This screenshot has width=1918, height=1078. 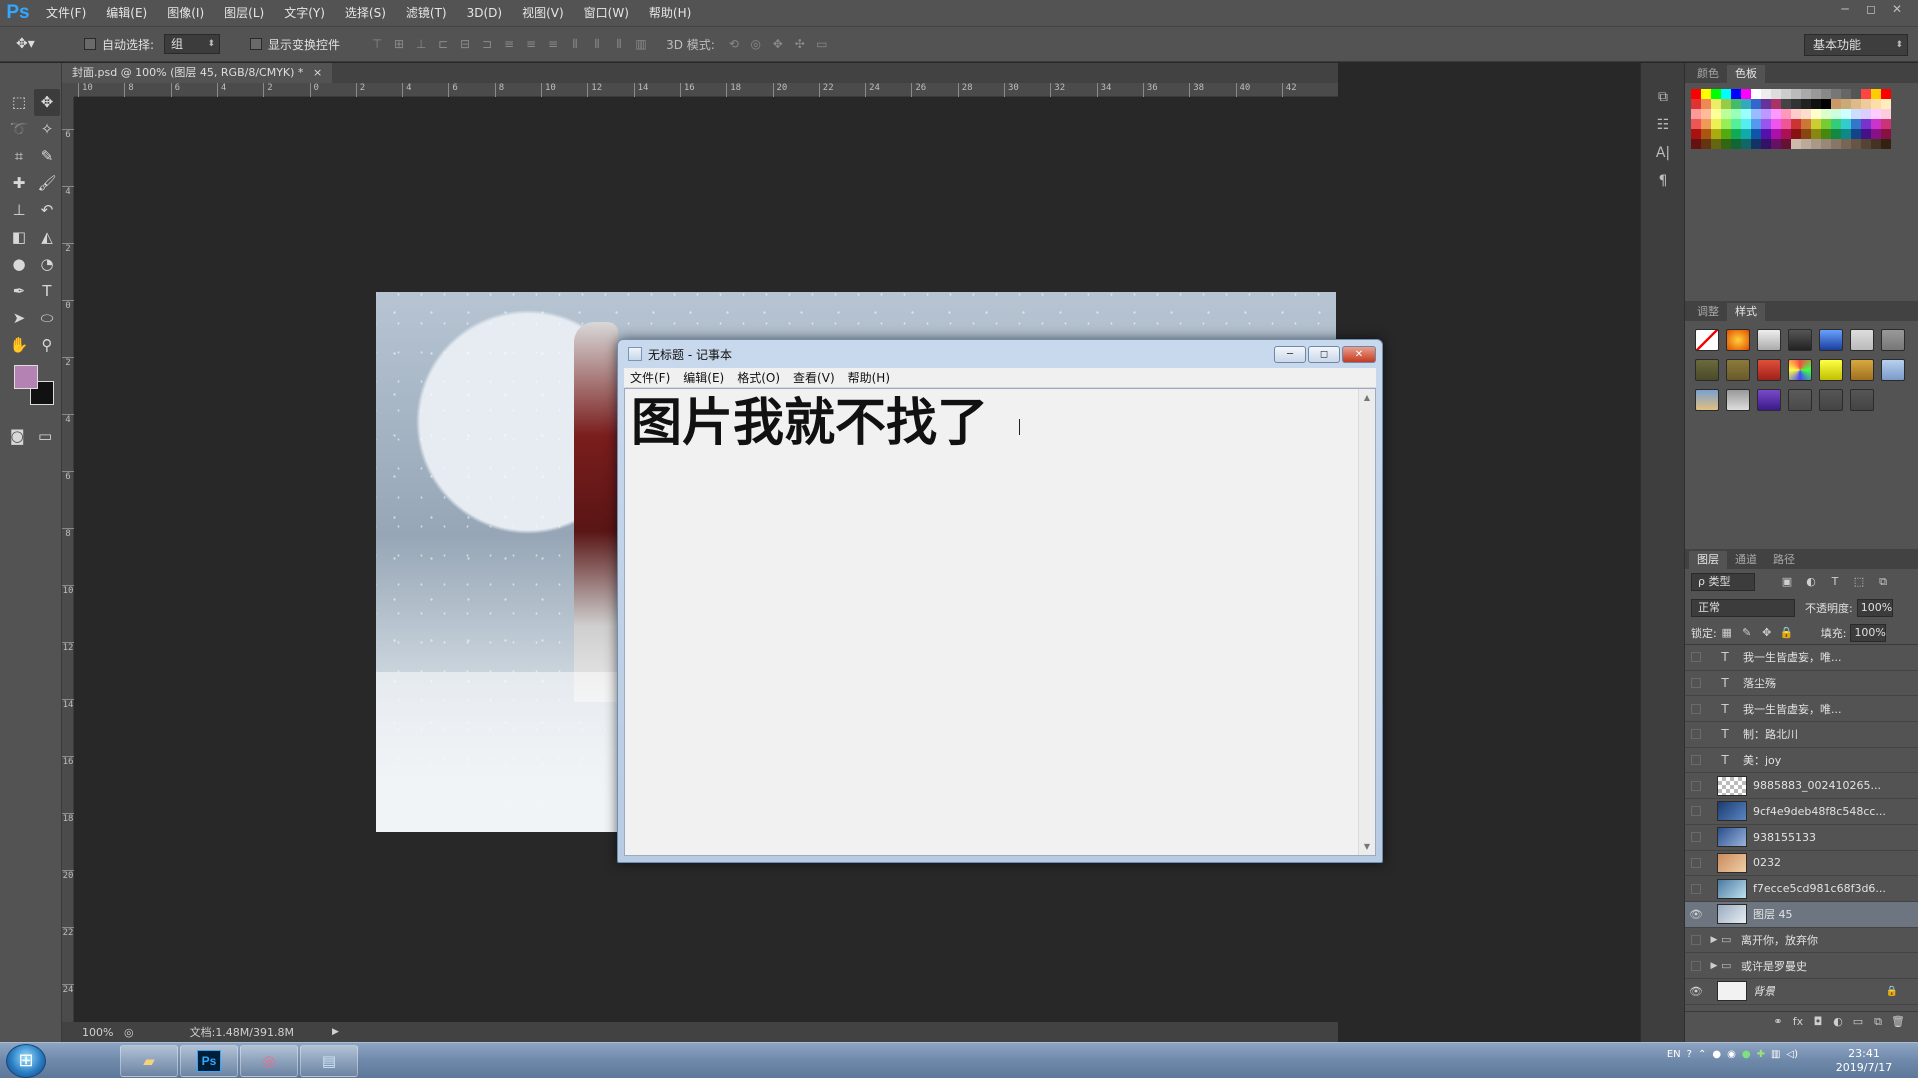 I want to click on filter-shape-icon: ⬚, so click(x=1859, y=582).